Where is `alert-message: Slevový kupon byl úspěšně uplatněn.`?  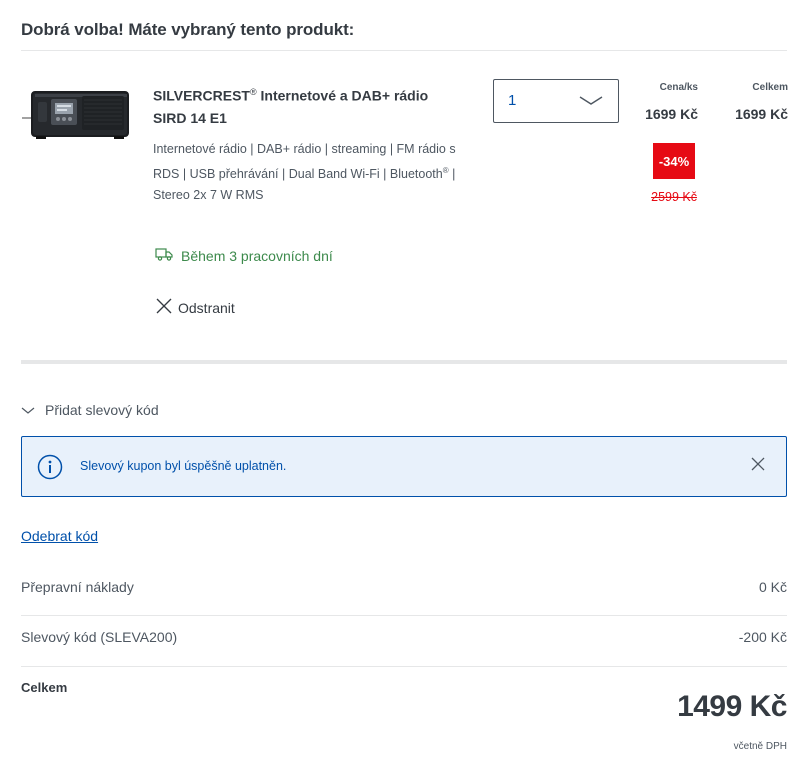 alert-message: Slevový kupon byl úspěšně uplatněn. is located at coordinates (183, 466).